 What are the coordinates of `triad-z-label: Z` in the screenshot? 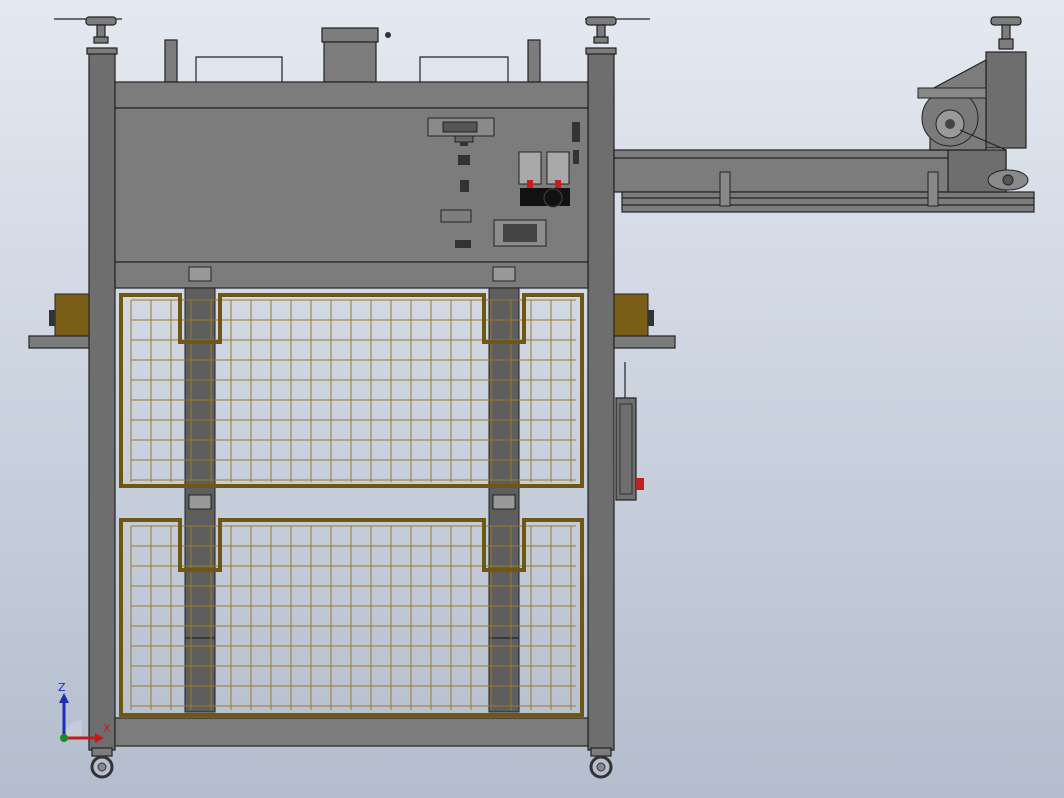 It's located at (62, 687).